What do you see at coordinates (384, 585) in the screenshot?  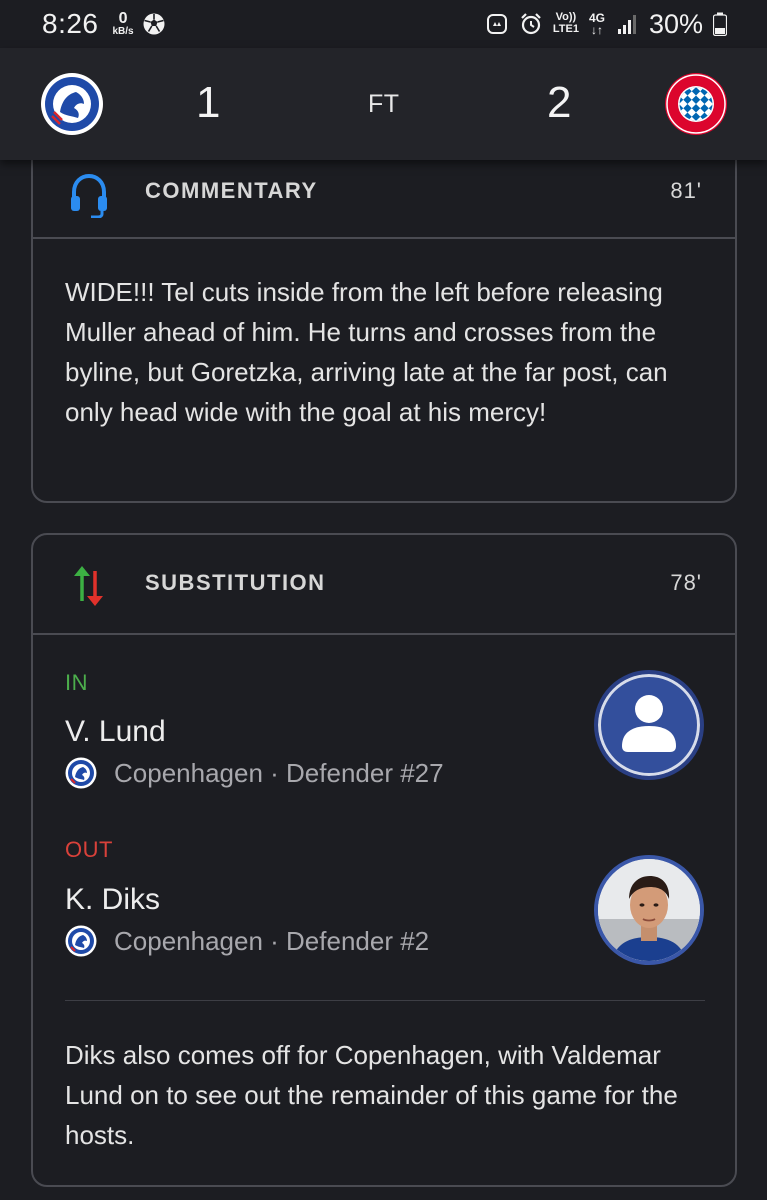 I see `substitution-card-header: SUBSTITUTION 78'` at bounding box center [384, 585].